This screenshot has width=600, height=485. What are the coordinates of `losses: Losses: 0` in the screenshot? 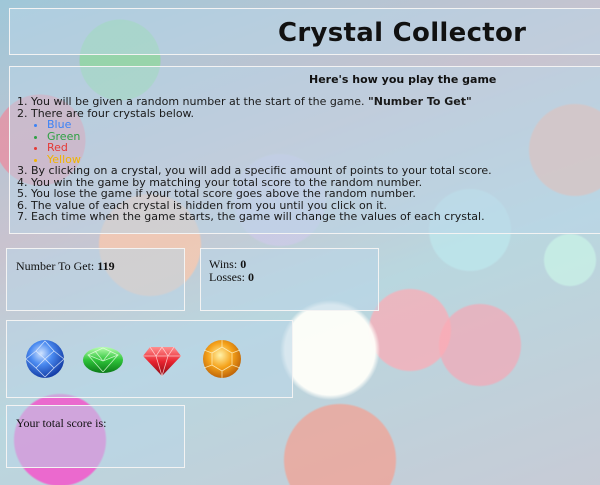 It's located at (231, 277).